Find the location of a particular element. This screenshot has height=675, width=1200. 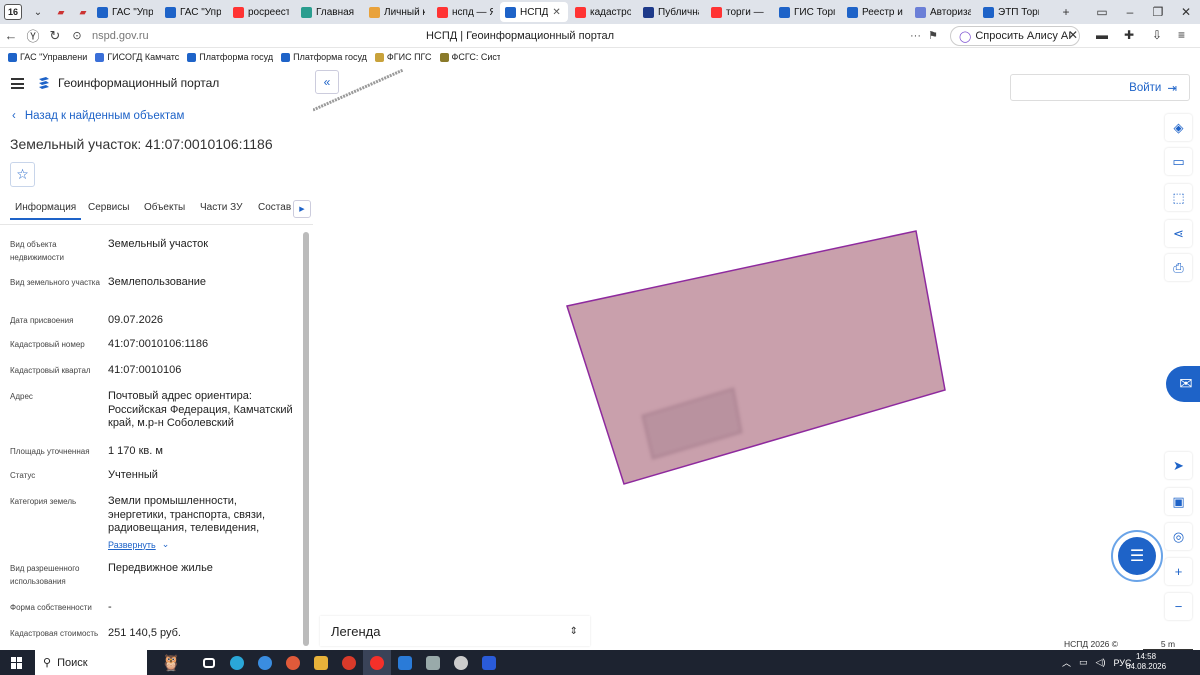

downloads-icon: ⇩ is located at coordinates (1157, 35).